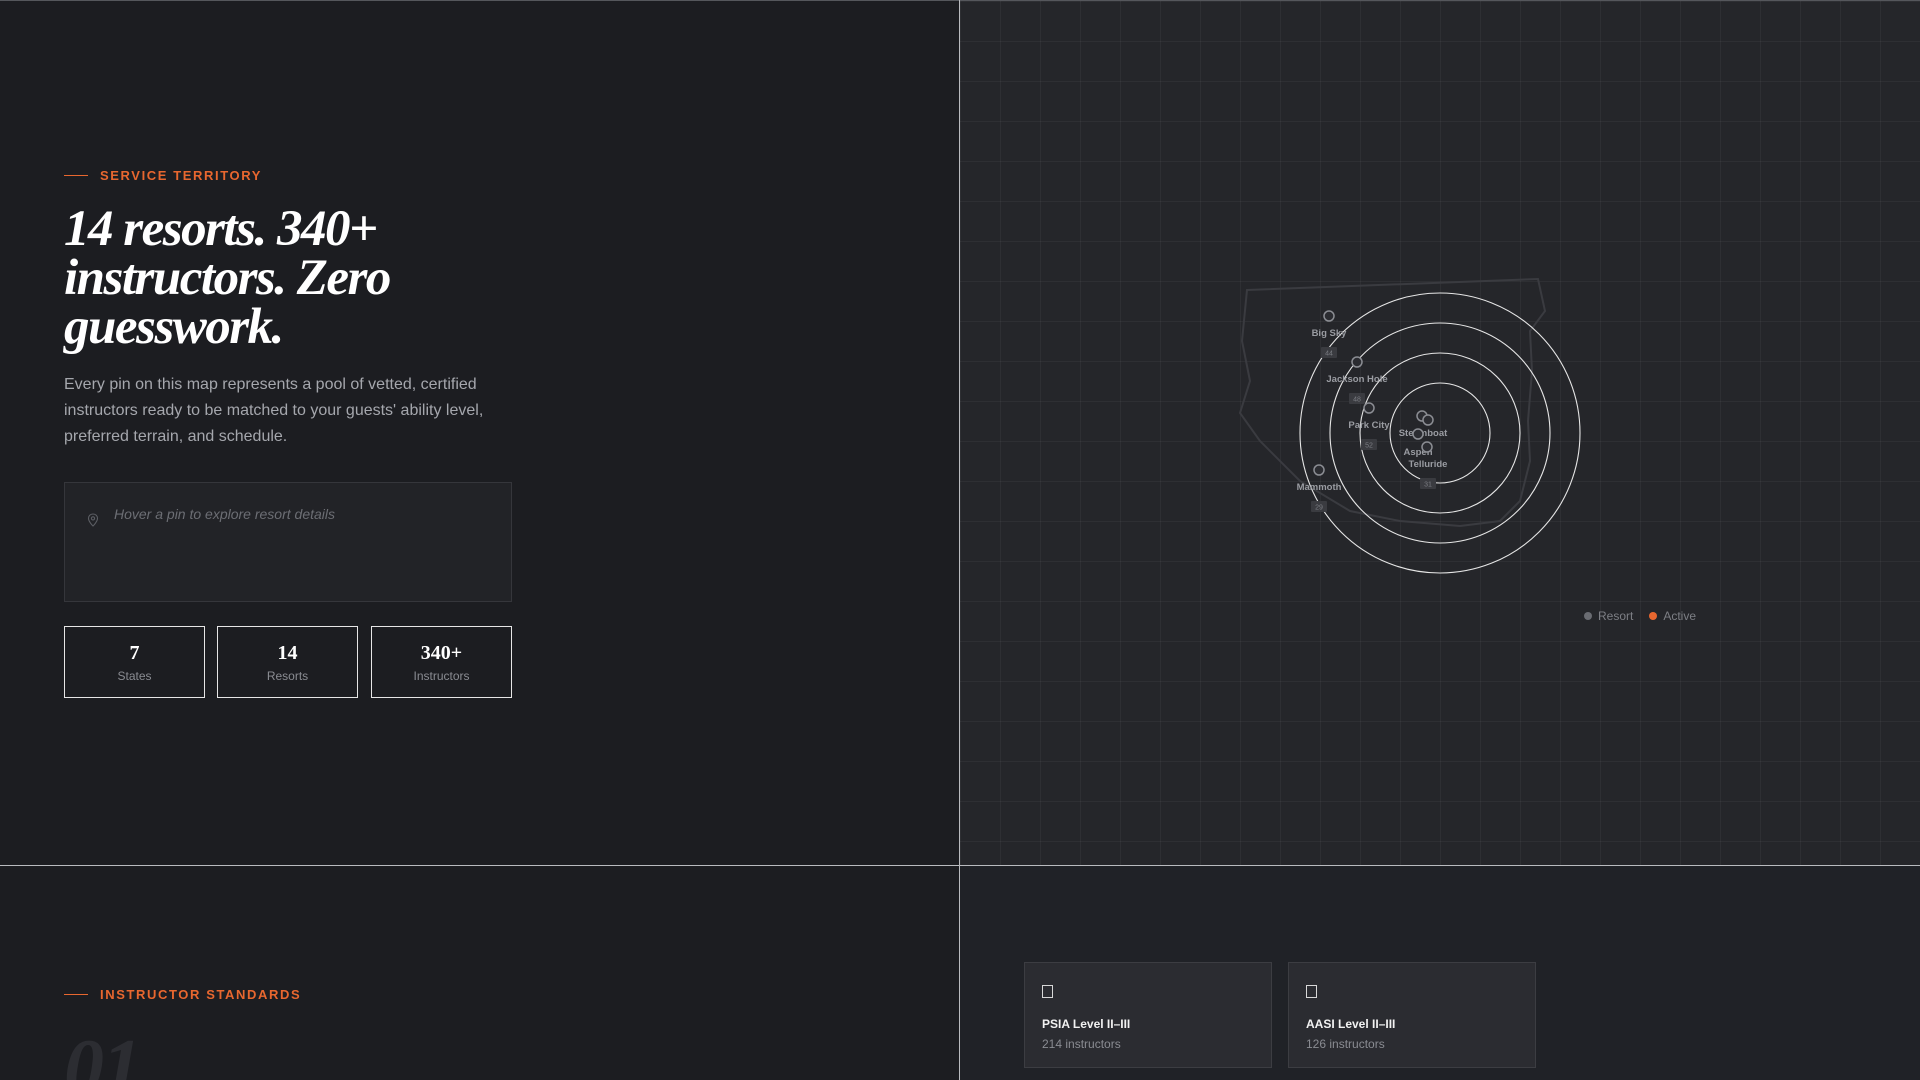 Image resolution: width=1920 pixels, height=1080 pixels. What do you see at coordinates (1357, 400) in the screenshot?
I see `resort-count: 48` at bounding box center [1357, 400].